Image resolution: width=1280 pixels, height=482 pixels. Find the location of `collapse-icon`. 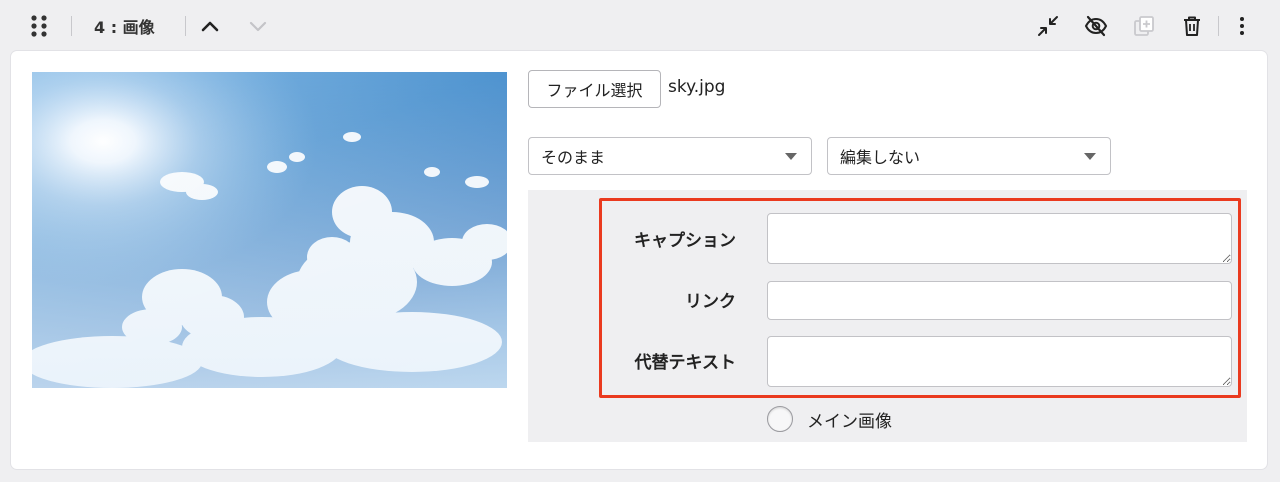

collapse-icon is located at coordinates (1048, 26).